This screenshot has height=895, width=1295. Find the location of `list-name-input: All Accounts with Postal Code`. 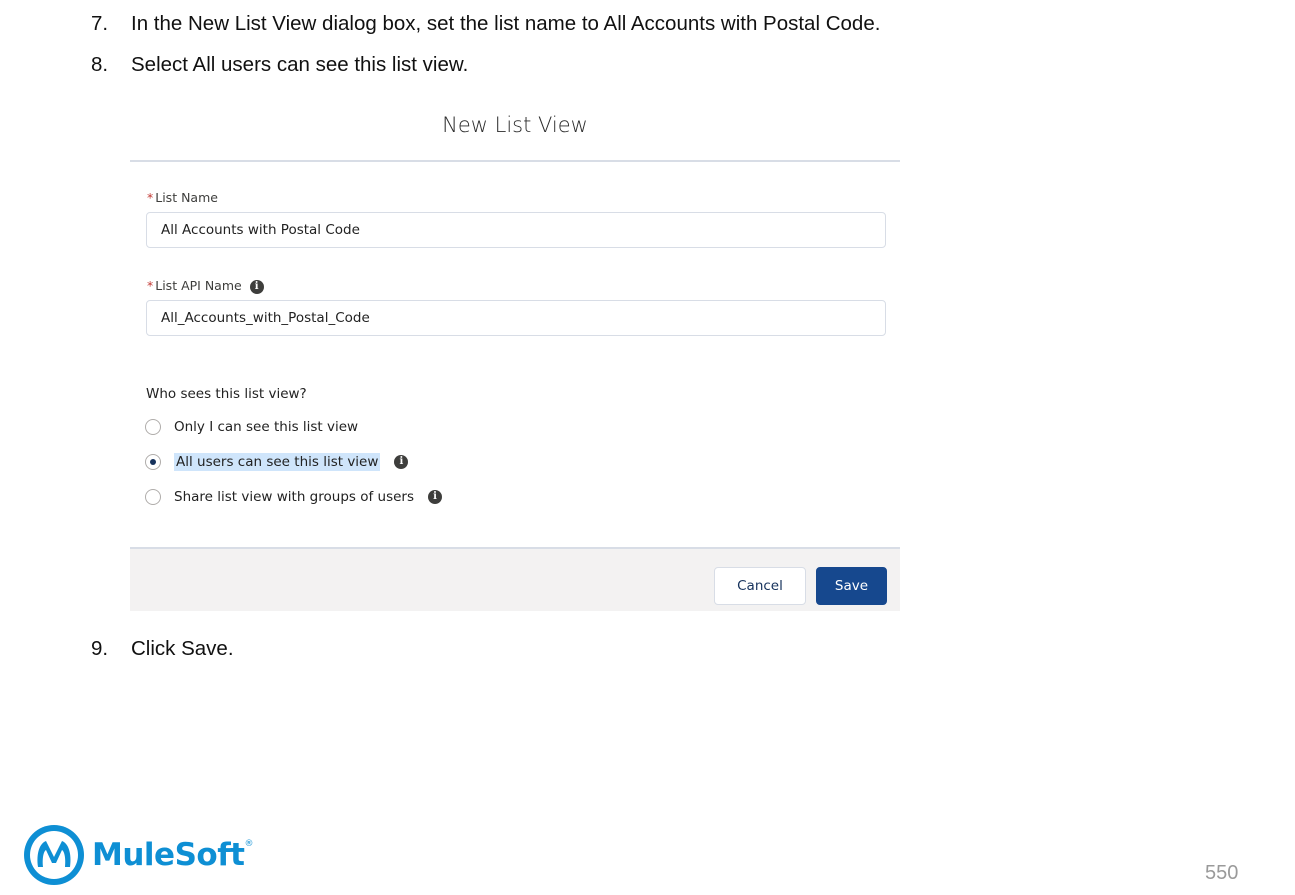

list-name-input: All Accounts with Postal Code is located at coordinates (516, 230).